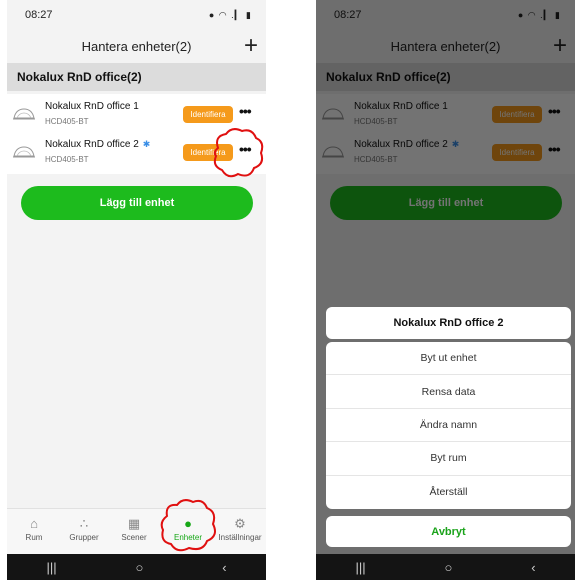 The height and width of the screenshot is (580, 576). What do you see at coordinates (188, 523) in the screenshot?
I see `bulb-icon: ●` at bounding box center [188, 523].